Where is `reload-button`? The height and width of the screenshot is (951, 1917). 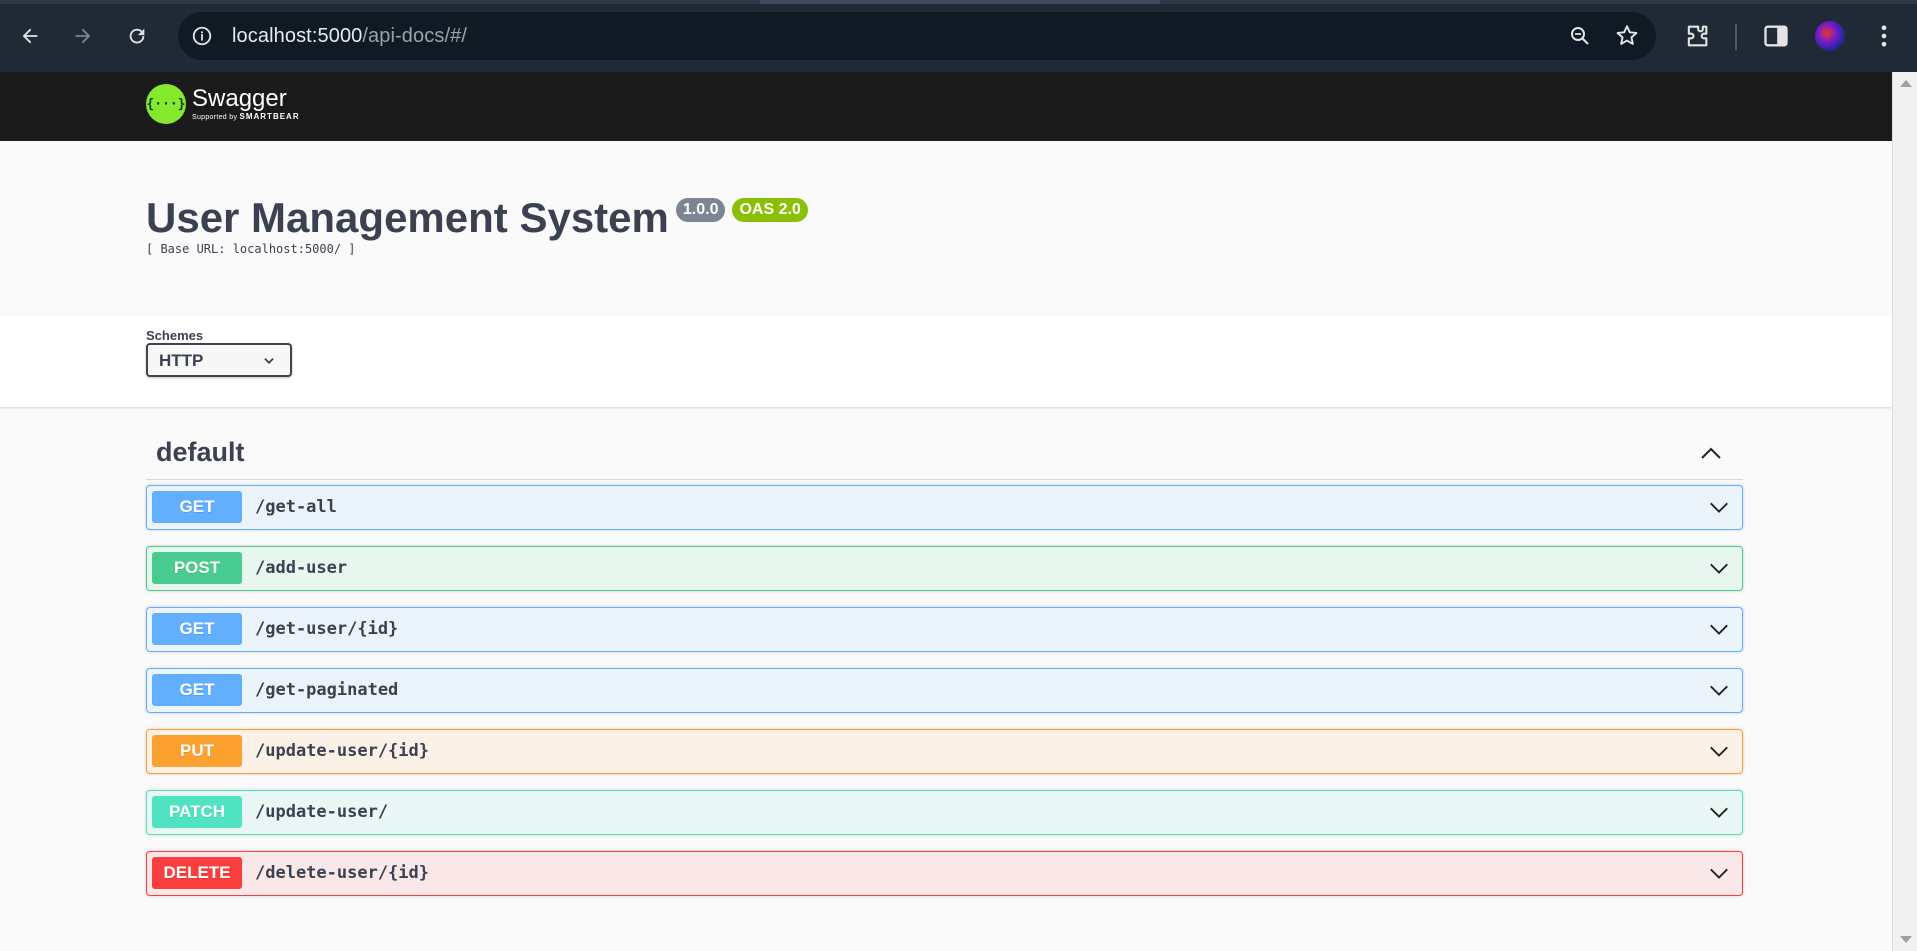 reload-button is located at coordinates (137, 36).